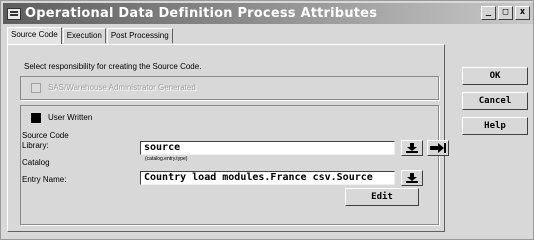  I want to click on library-field: source, so click(267, 148).